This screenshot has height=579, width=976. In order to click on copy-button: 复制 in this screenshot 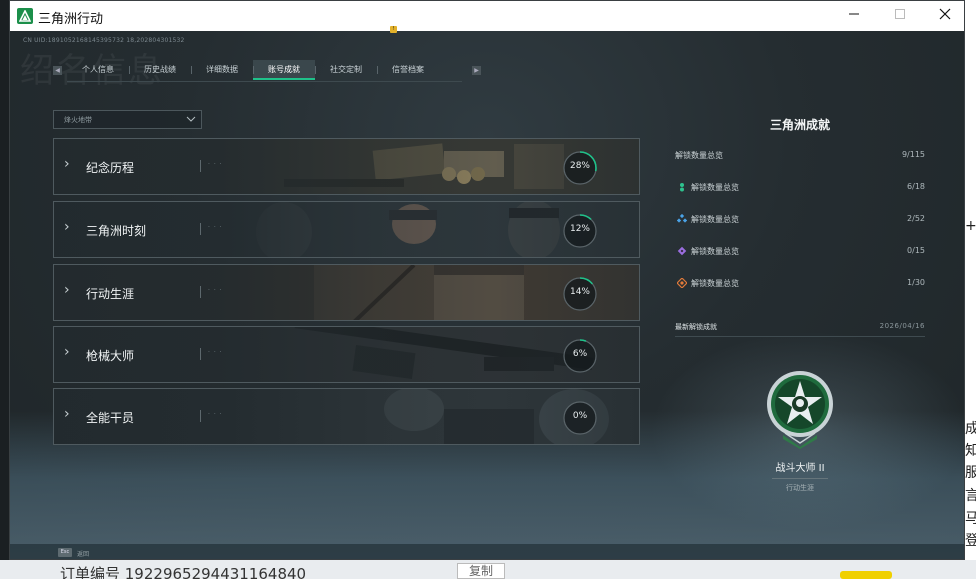, I will do `click(481, 571)`.